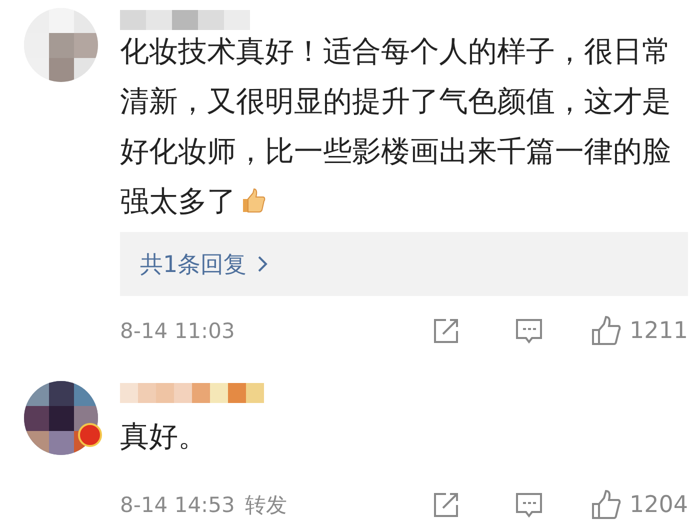 This screenshot has width=700, height=521. What do you see at coordinates (265, 505) in the screenshot?
I see `repost-link: 转发` at bounding box center [265, 505].